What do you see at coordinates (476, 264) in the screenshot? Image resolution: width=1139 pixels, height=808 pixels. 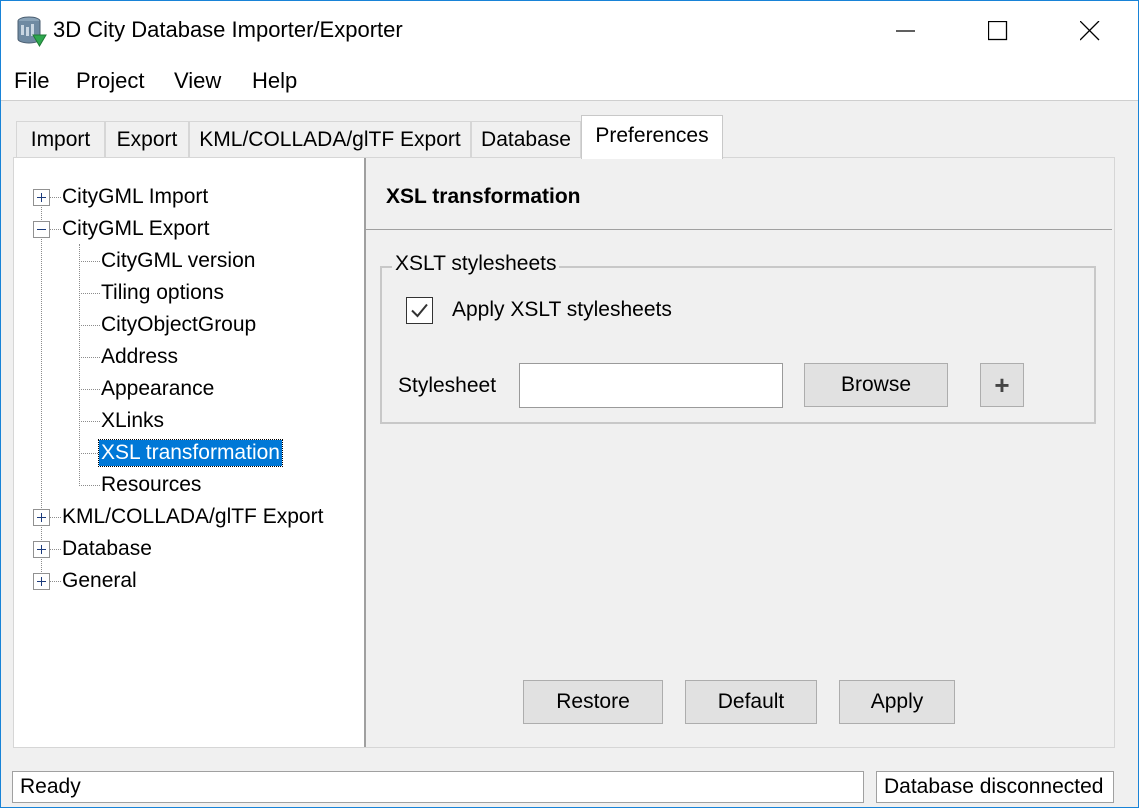 I see `group-title: XSLT stylesheets` at bounding box center [476, 264].